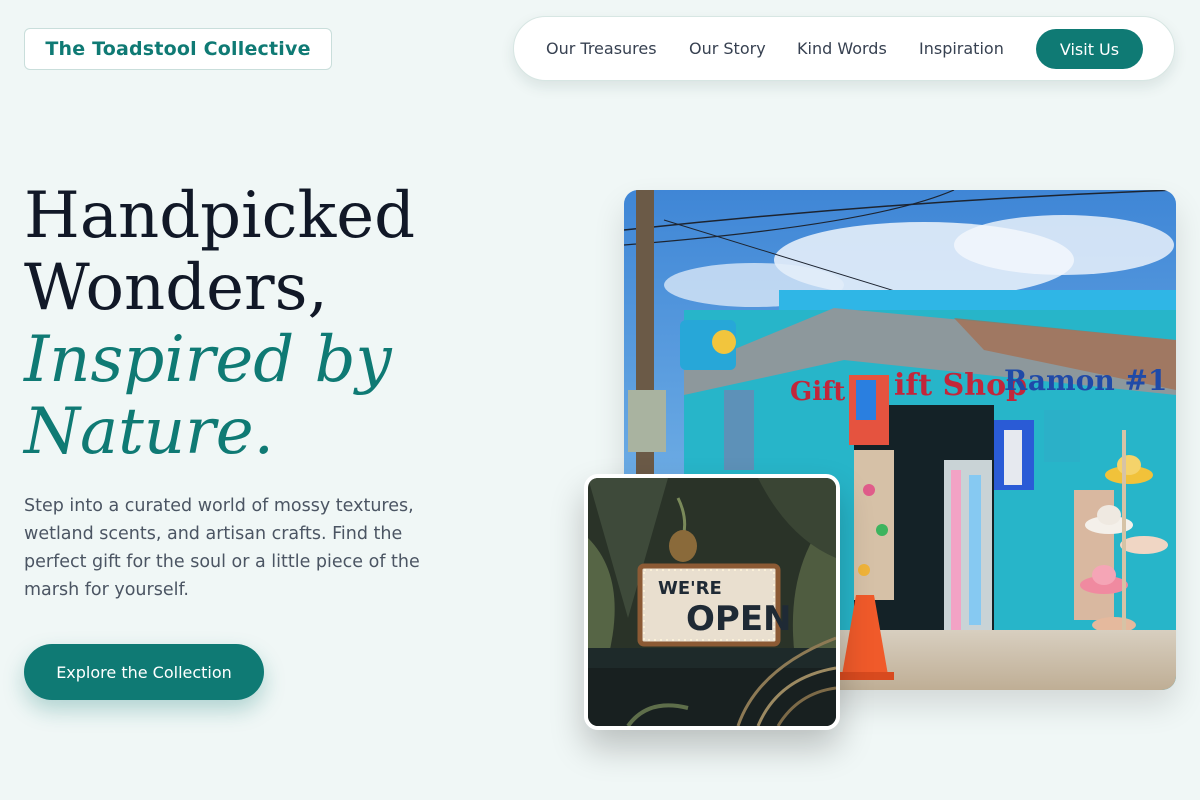 This screenshot has width=1200, height=800. I want to click on brand-logo: The Toadstool Collective, so click(178, 49).